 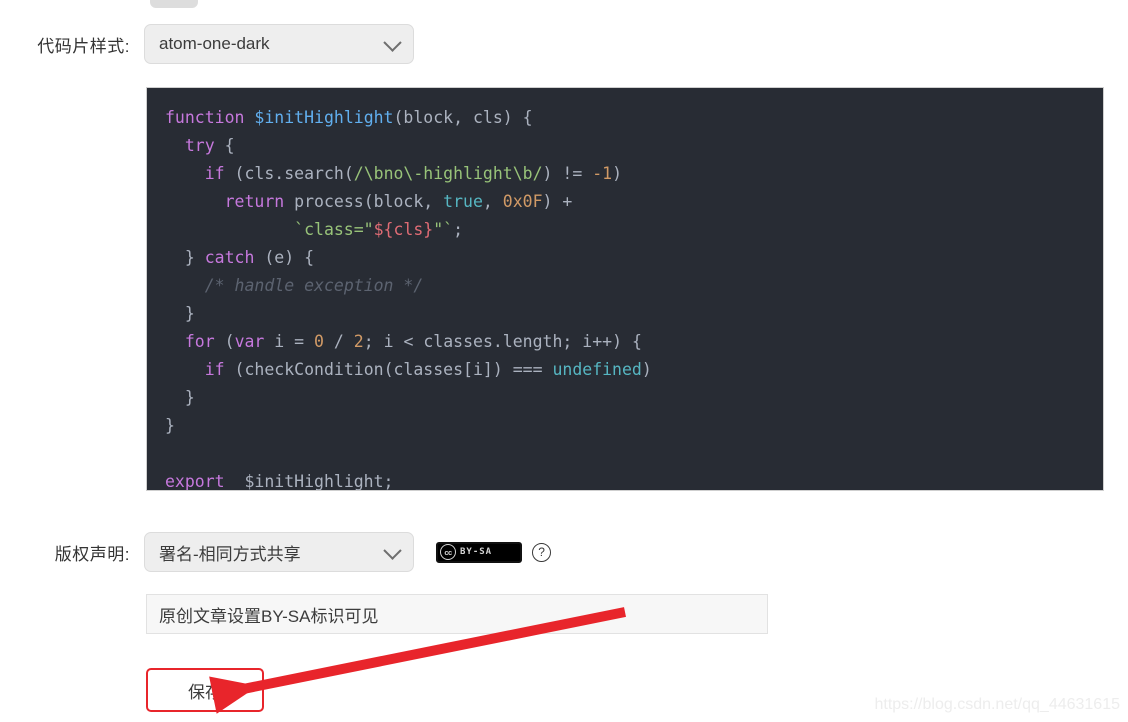 What do you see at coordinates (997, 704) in the screenshot?
I see `watermark: https://blog.csdn.net/qq_44631615` at bounding box center [997, 704].